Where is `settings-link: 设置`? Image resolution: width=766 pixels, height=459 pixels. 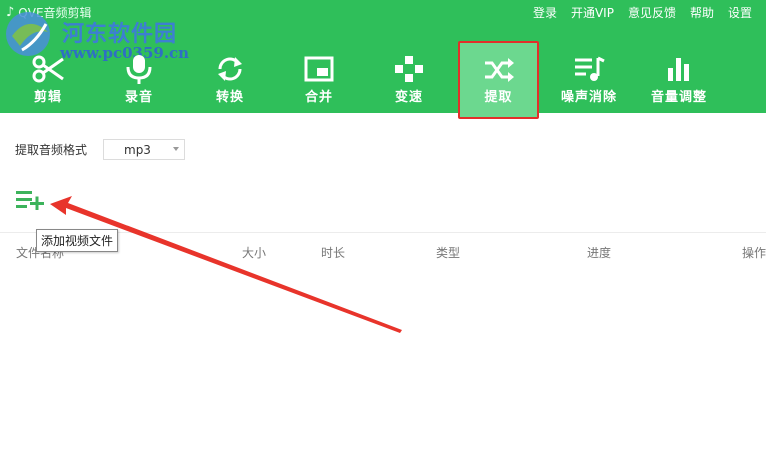 settings-link: 设置 is located at coordinates (740, 12).